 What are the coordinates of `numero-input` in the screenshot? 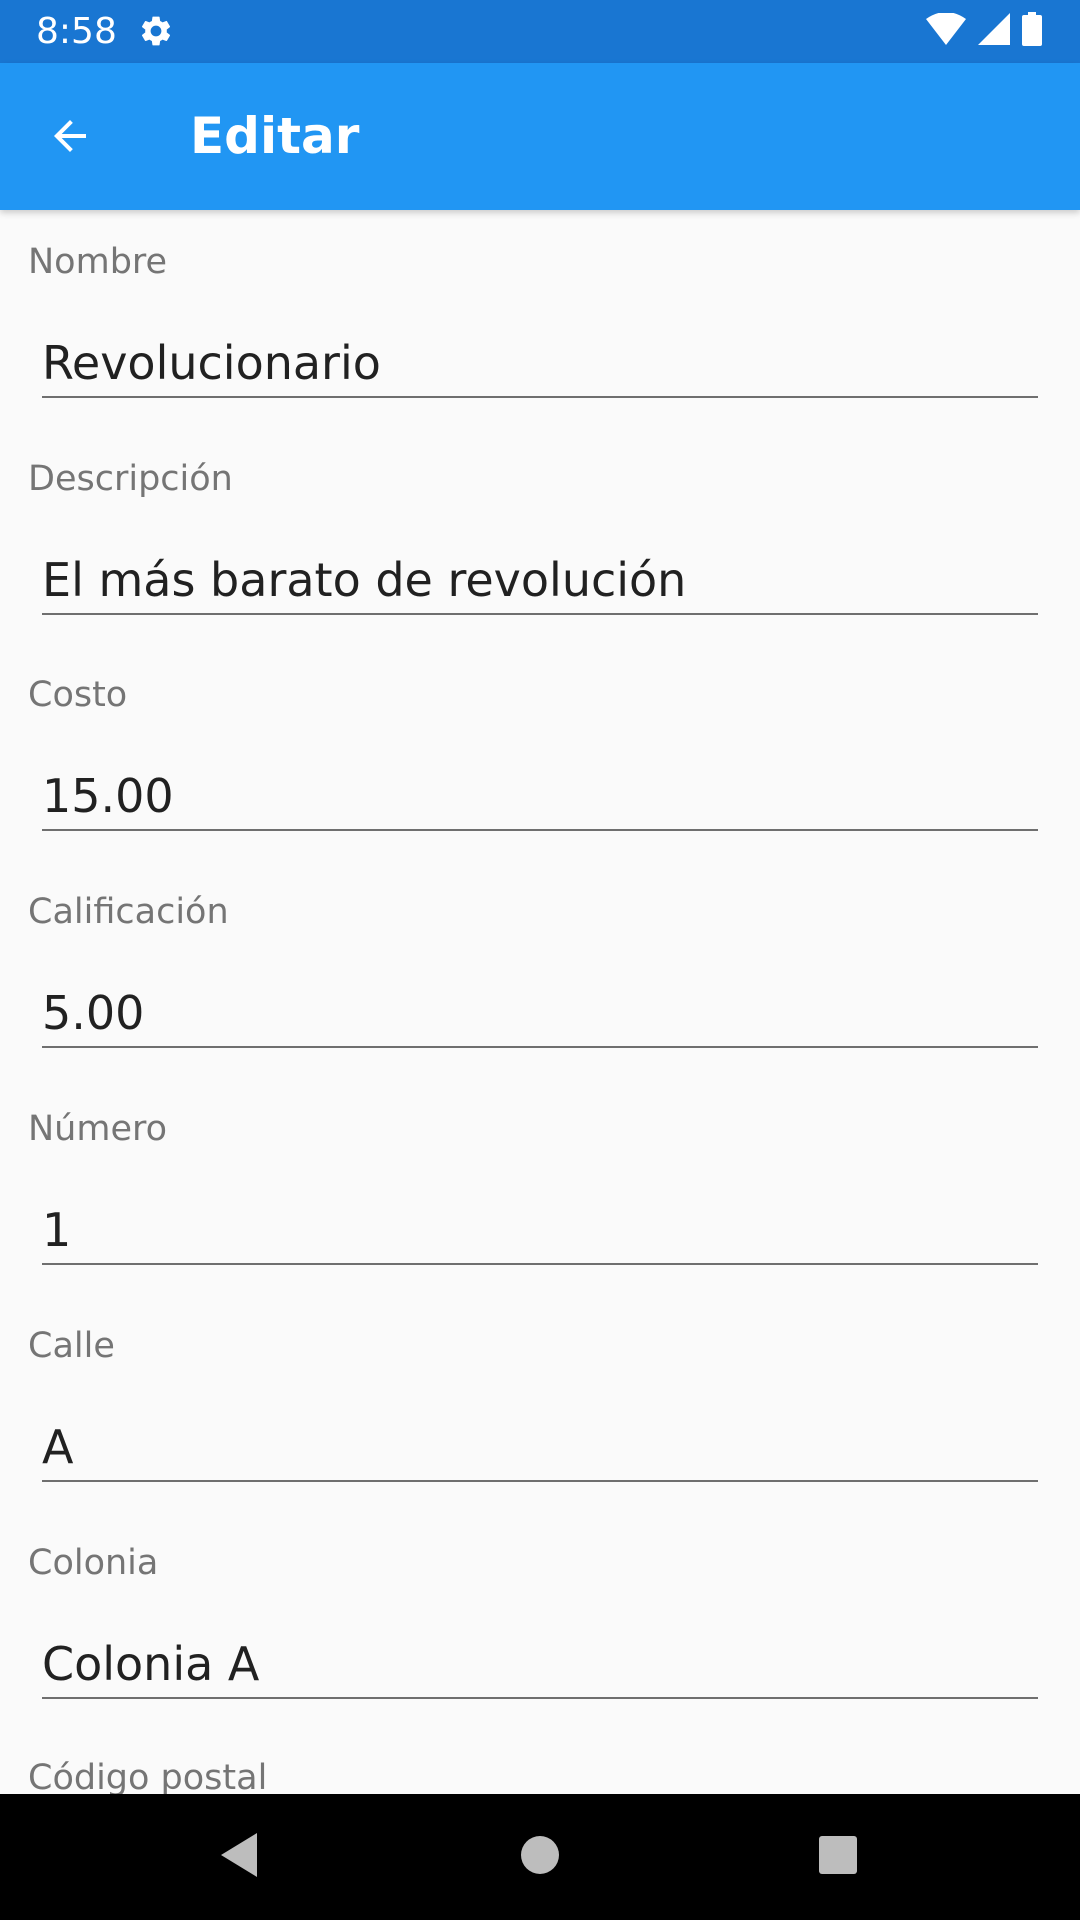 It's located at (540, 1231).